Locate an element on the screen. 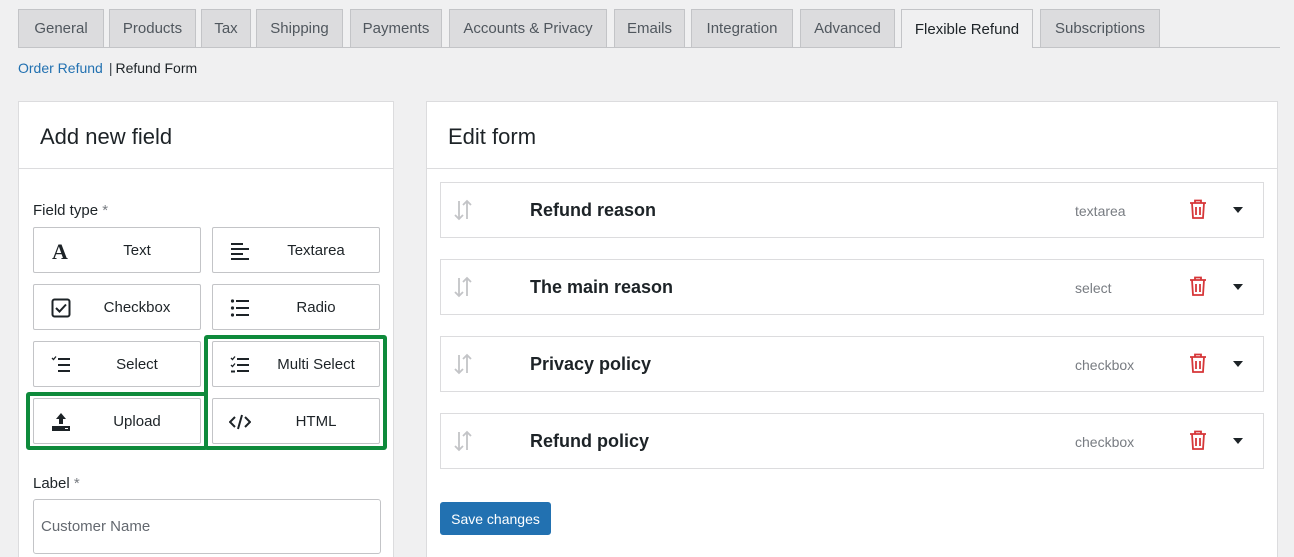 The height and width of the screenshot is (557, 1294). form-field-type: select is located at coordinates (1093, 288).